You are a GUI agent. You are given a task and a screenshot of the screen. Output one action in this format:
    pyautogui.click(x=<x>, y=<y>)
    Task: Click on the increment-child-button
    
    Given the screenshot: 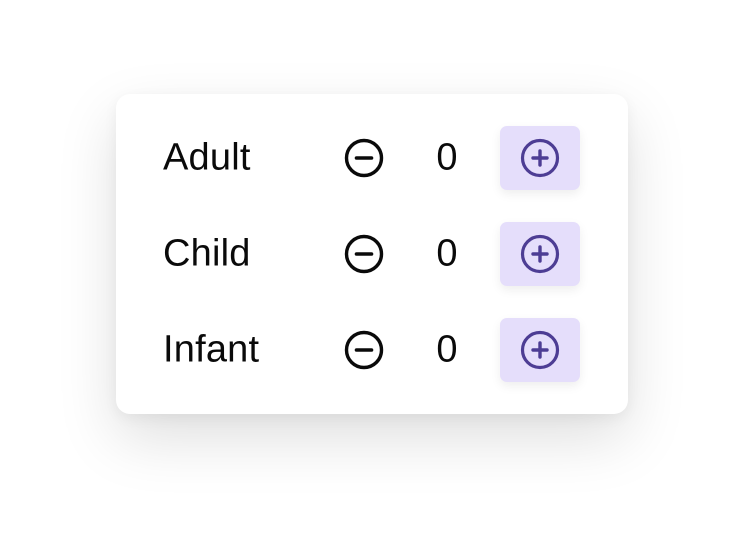 What is the action you would take?
    pyautogui.click(x=540, y=254)
    